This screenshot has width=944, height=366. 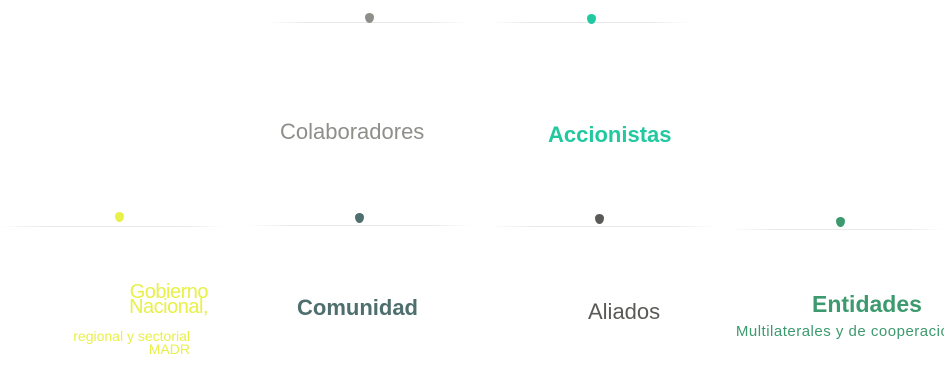 What do you see at coordinates (839, 331) in the screenshot?
I see `entidades-sublabel: Multilaterales y de cooperación` at bounding box center [839, 331].